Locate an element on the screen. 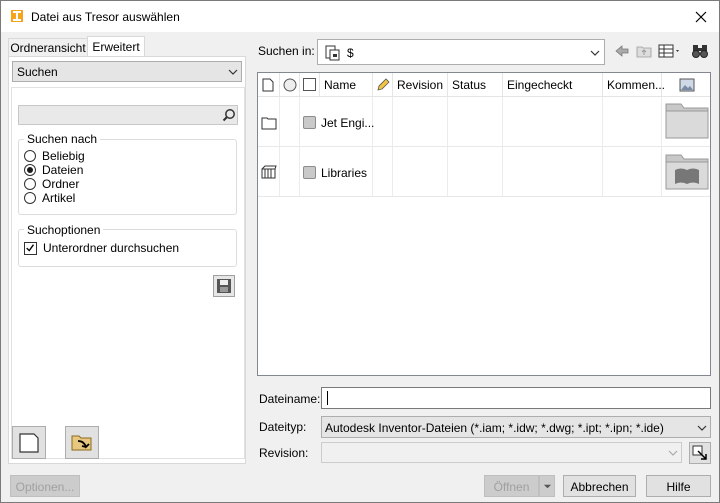  window-title: Datei aus Tresor auswählen is located at coordinates (105, 17).